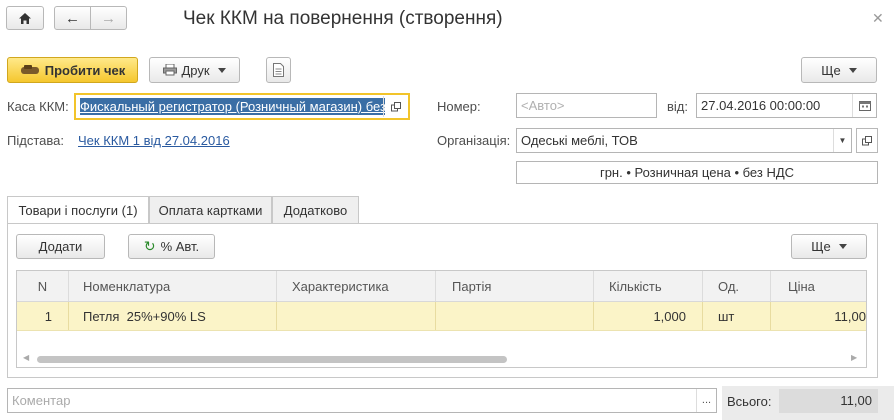 The width and height of the screenshot is (894, 420). Describe the element at coordinates (154, 140) in the screenshot. I see `basis-link: Чек ККМ 1 від 27.04.2016` at that location.